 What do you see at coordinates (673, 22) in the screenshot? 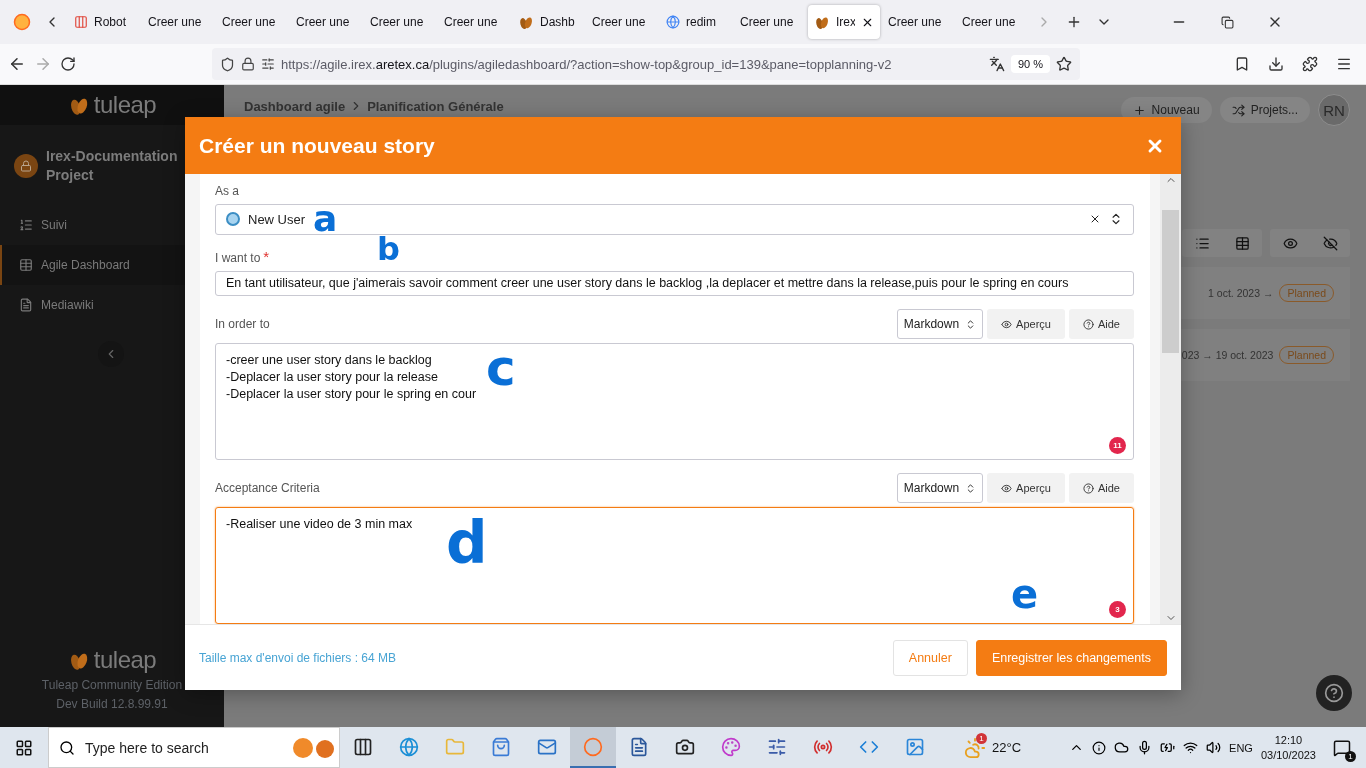
I see `globe-icon` at bounding box center [673, 22].